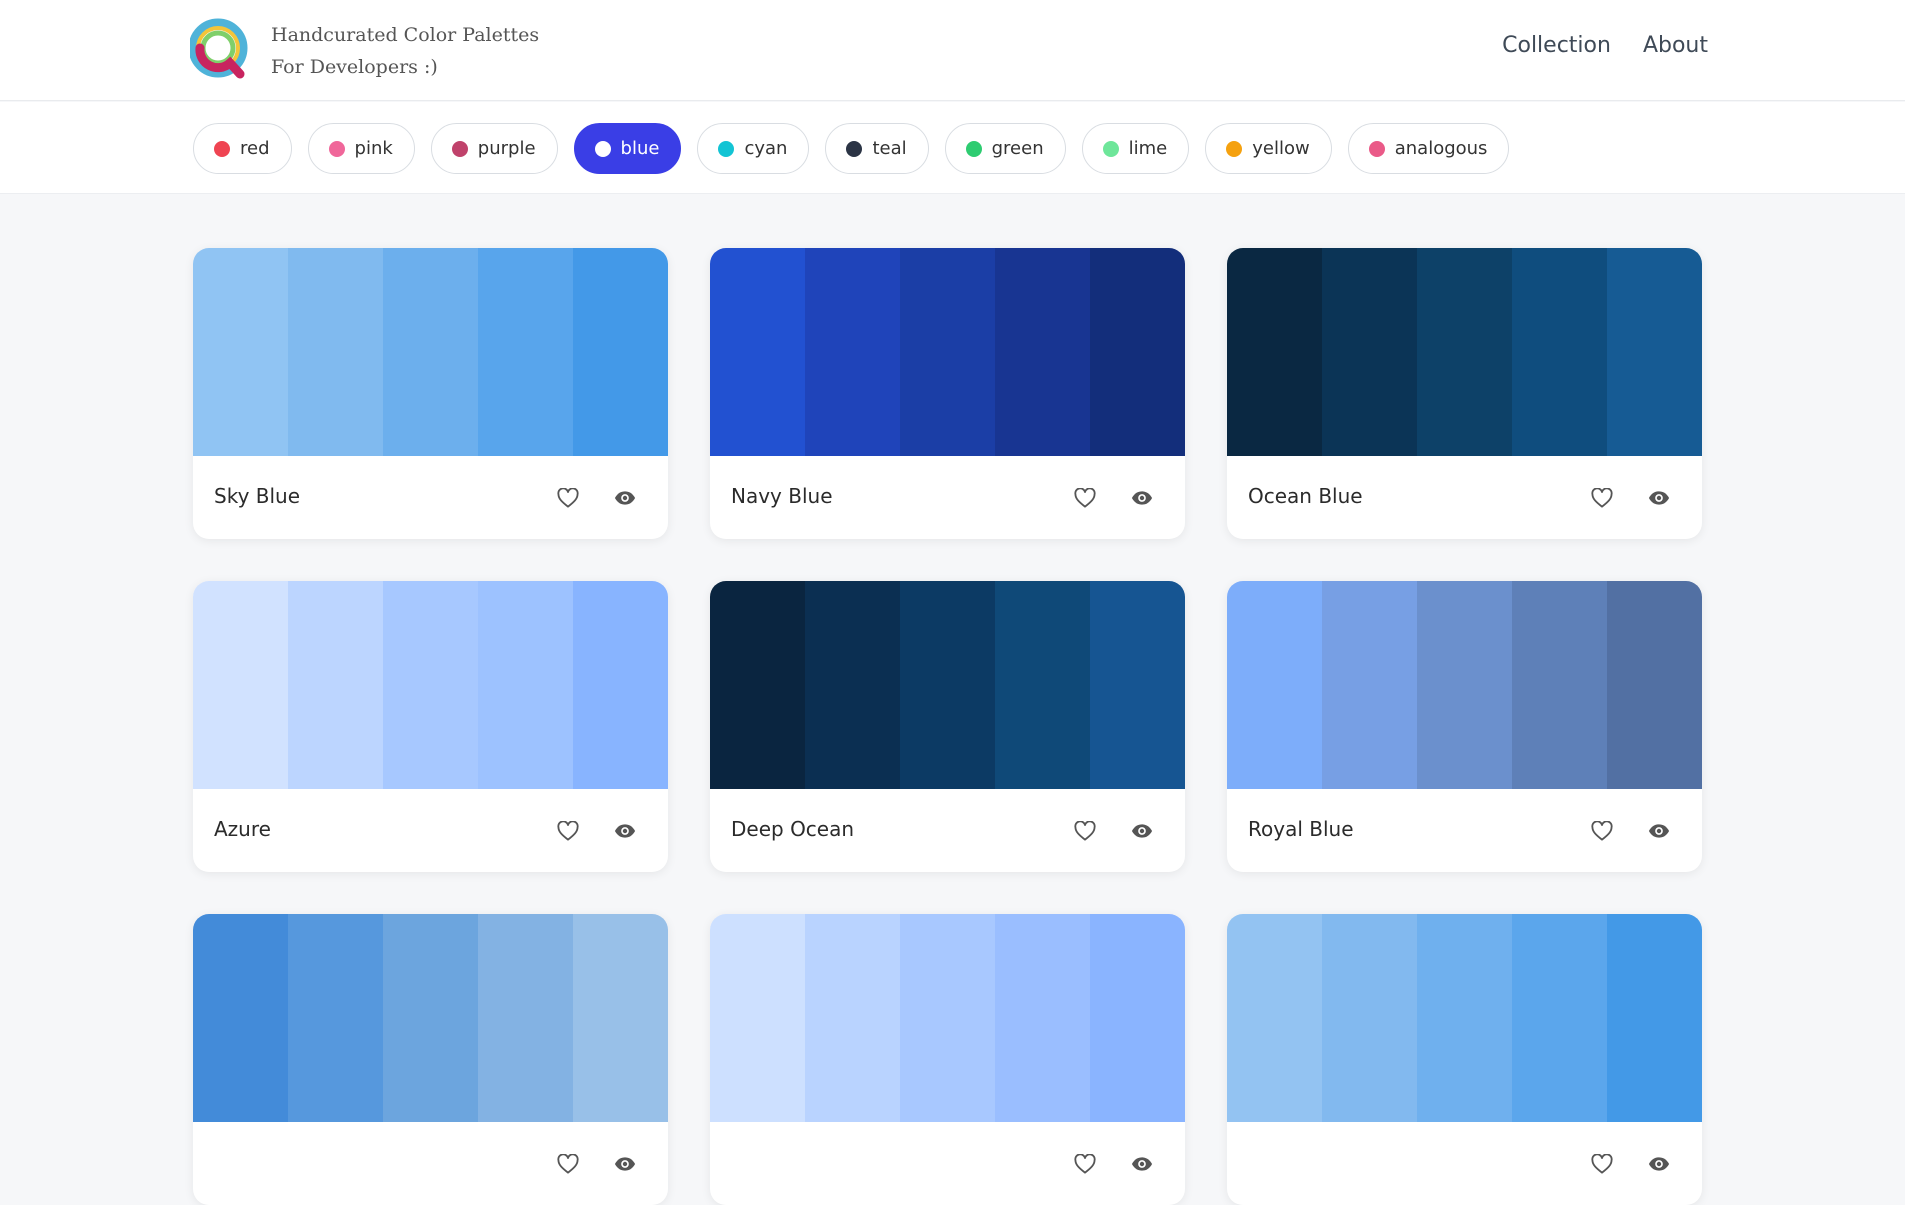 The image size is (1905, 1205). What do you see at coordinates (218, 49) in the screenshot?
I see `logo` at bounding box center [218, 49].